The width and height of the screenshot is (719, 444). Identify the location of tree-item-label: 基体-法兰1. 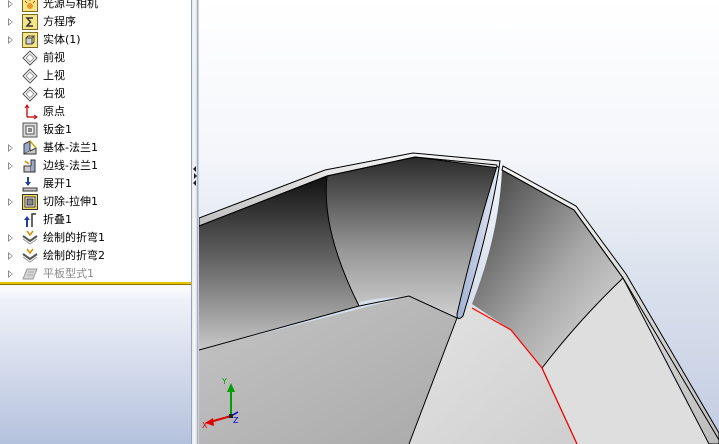
(70, 147).